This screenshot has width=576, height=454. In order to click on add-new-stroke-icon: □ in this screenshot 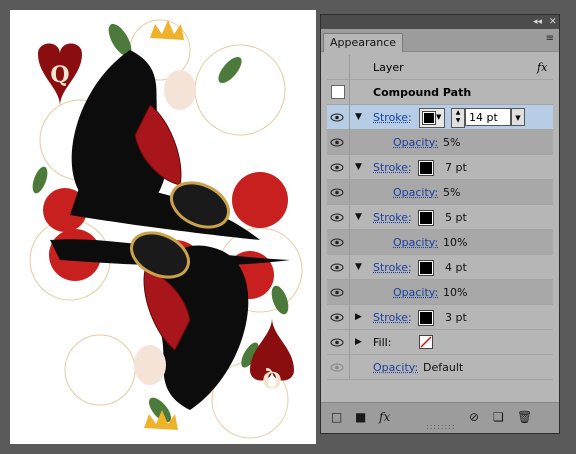, I will do `click(336, 417)`.